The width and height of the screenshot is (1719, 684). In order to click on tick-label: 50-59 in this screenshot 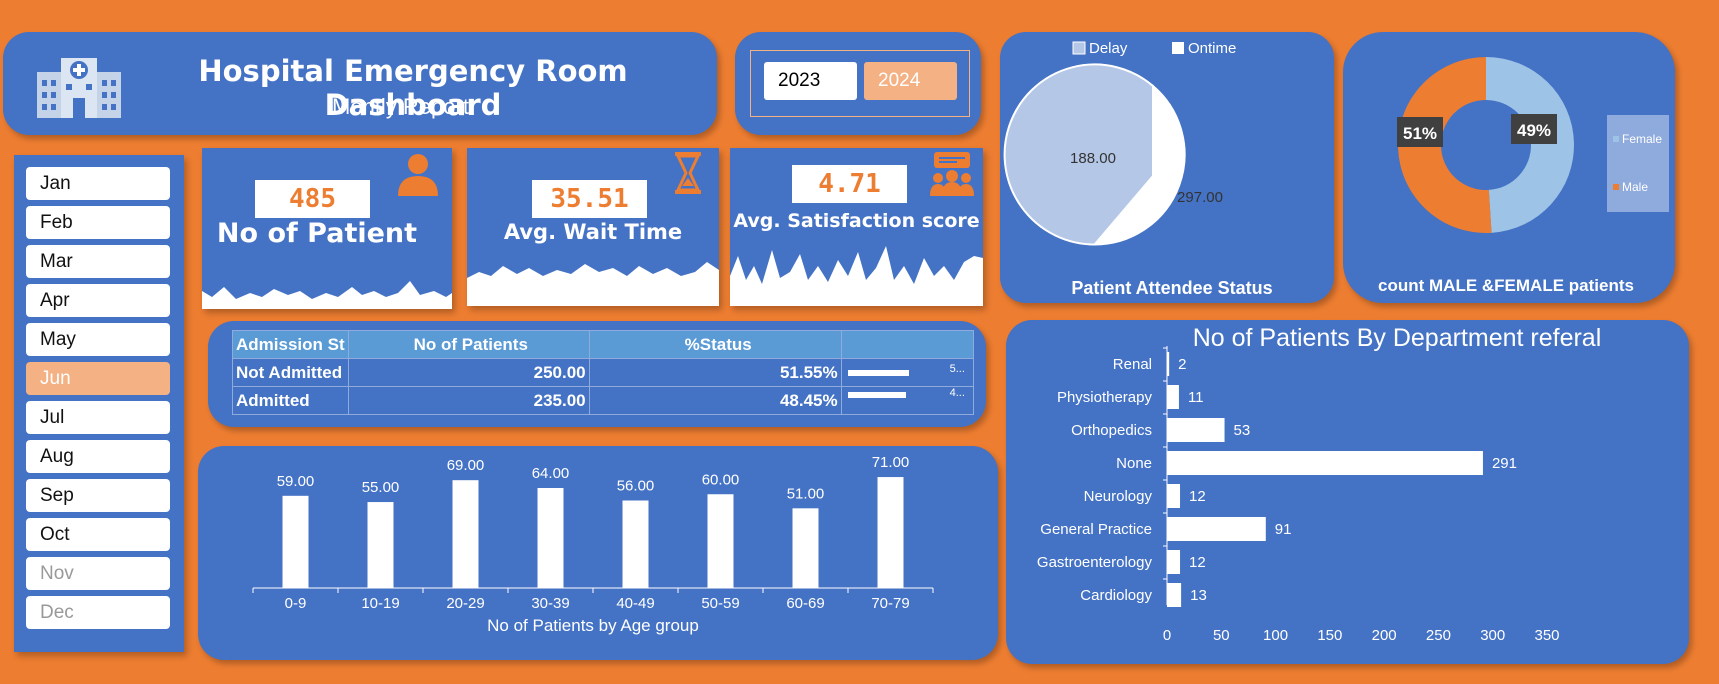, I will do `click(720, 603)`.